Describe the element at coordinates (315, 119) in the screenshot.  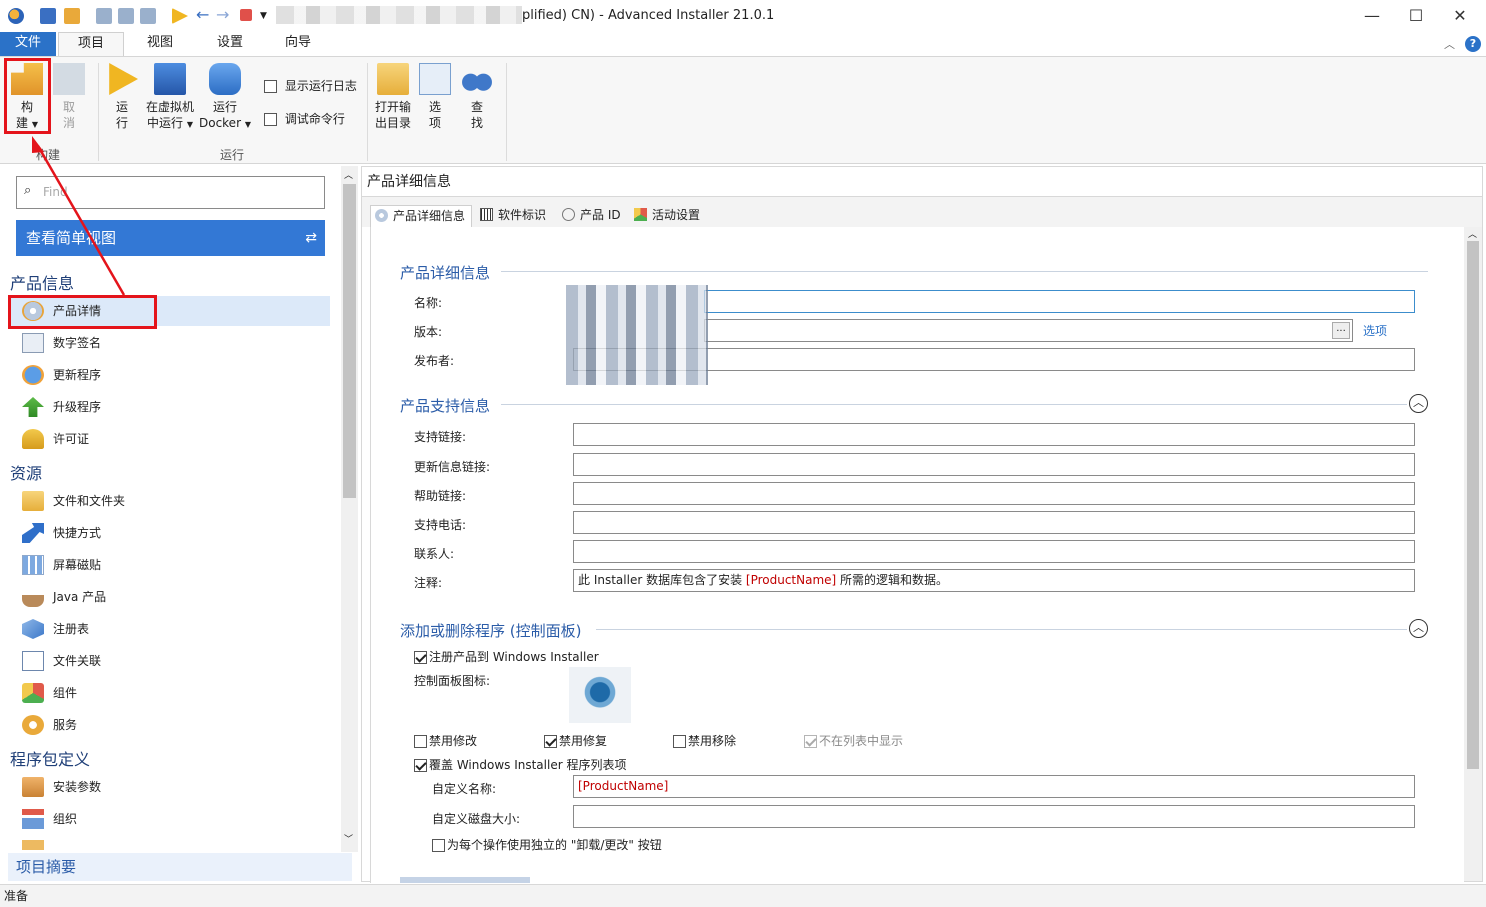
I see `debug-cmd-label: 调试命令行` at that location.